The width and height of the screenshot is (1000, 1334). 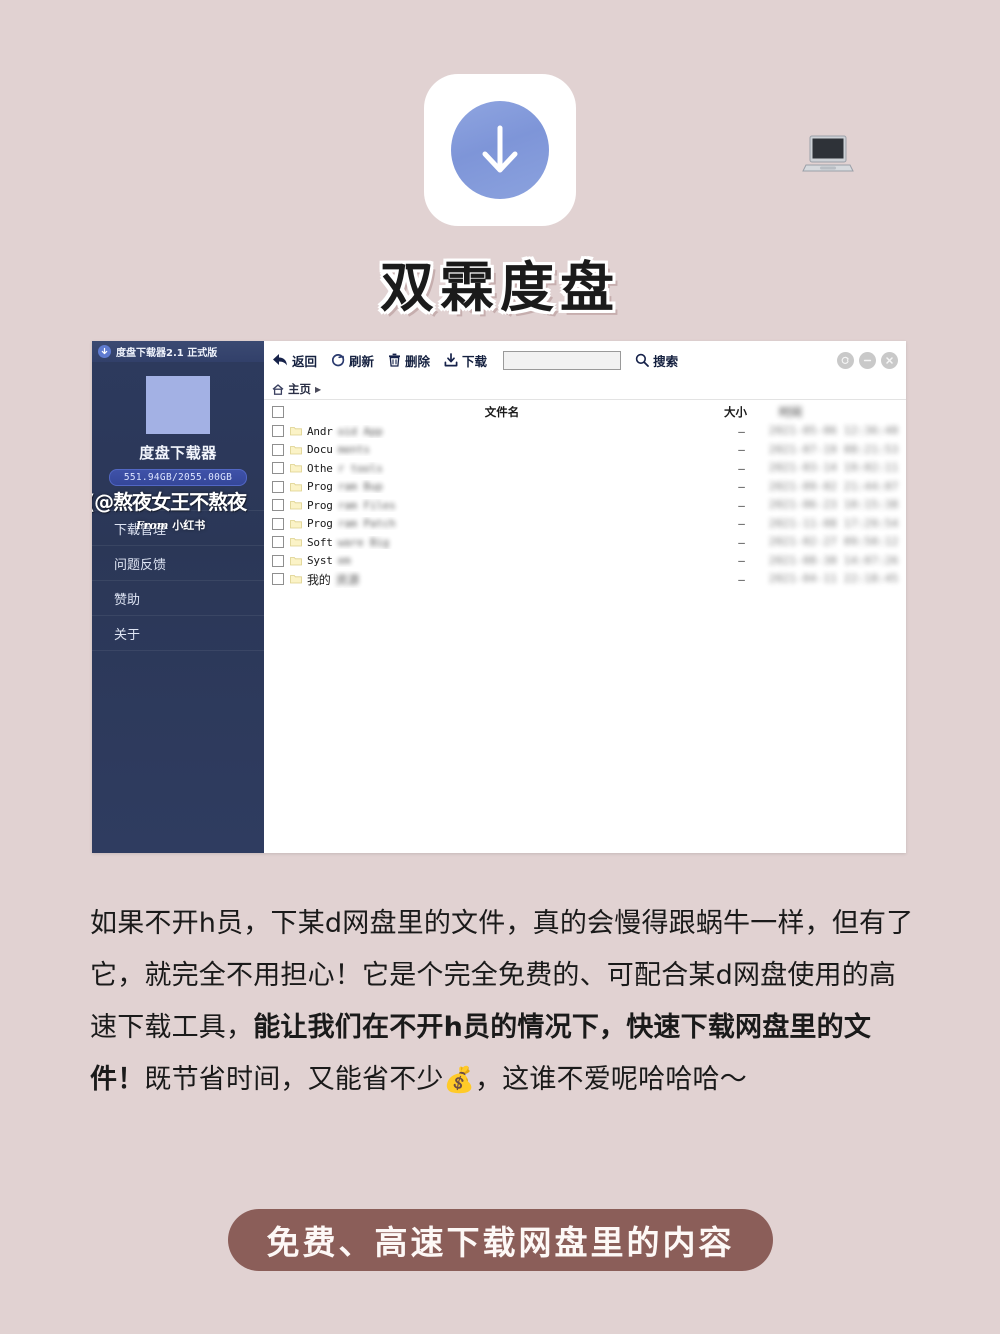 What do you see at coordinates (502, 523) in the screenshot?
I see `file-name-cell: Prog ram Patch` at bounding box center [502, 523].